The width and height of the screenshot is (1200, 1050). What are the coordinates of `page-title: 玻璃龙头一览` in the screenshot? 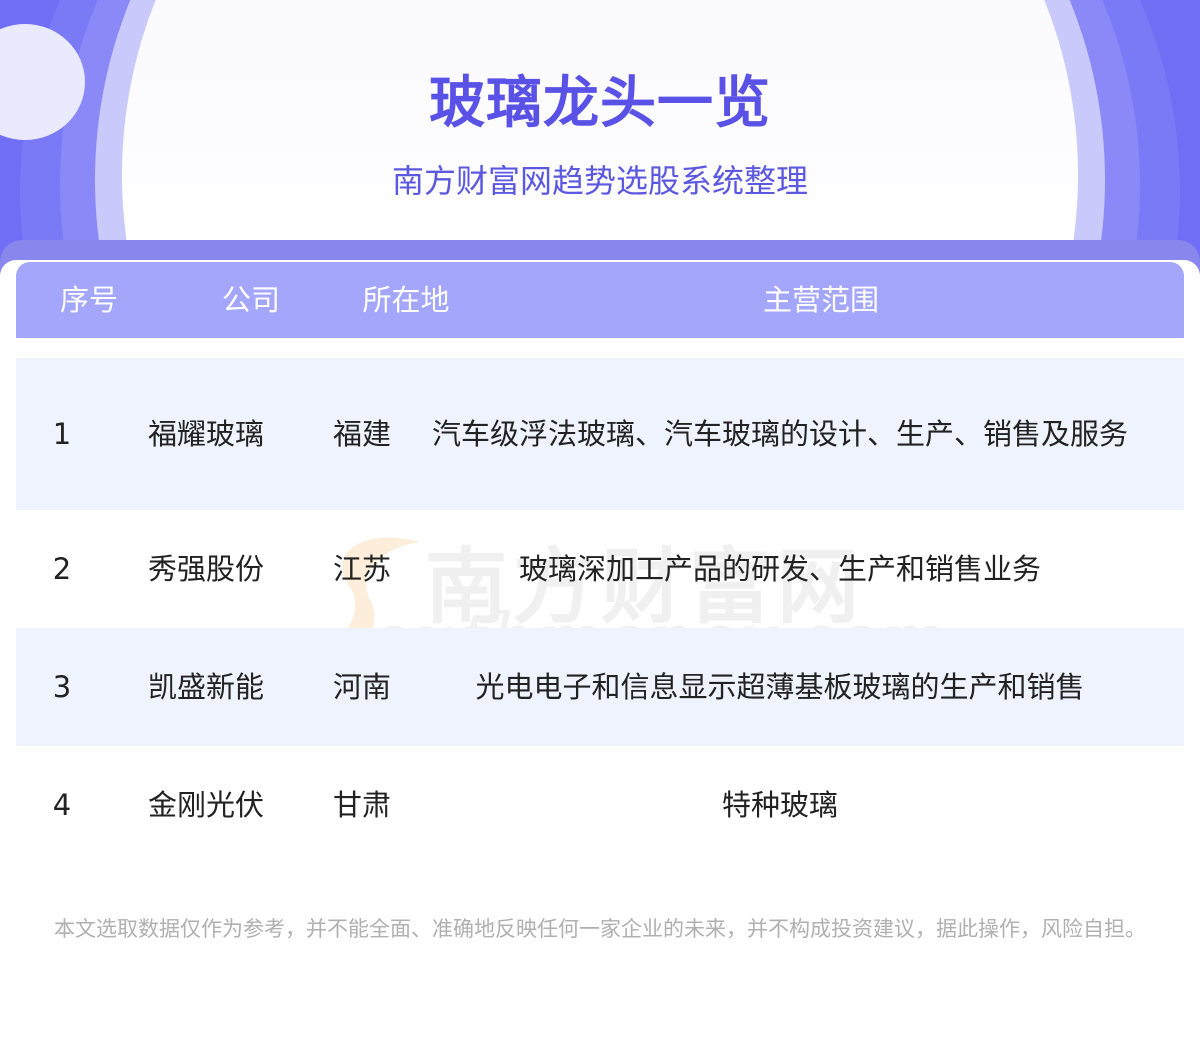 It's located at (600, 103).